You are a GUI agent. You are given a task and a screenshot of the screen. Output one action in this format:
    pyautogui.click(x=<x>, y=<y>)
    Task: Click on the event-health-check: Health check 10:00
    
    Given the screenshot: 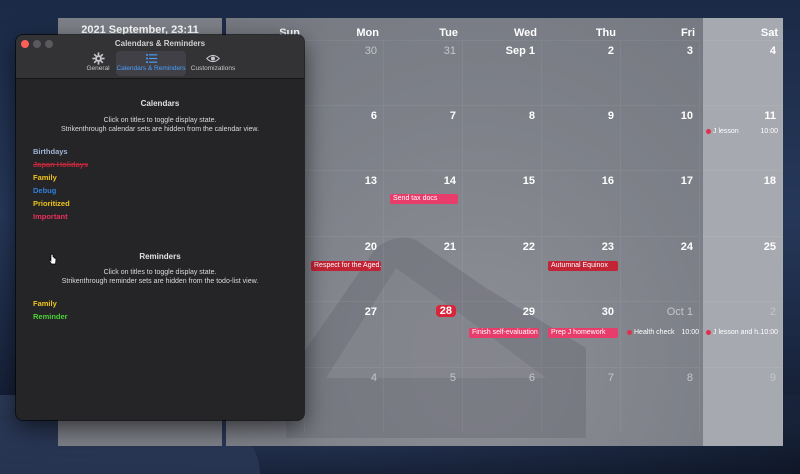 What is the action you would take?
    pyautogui.click(x=663, y=333)
    